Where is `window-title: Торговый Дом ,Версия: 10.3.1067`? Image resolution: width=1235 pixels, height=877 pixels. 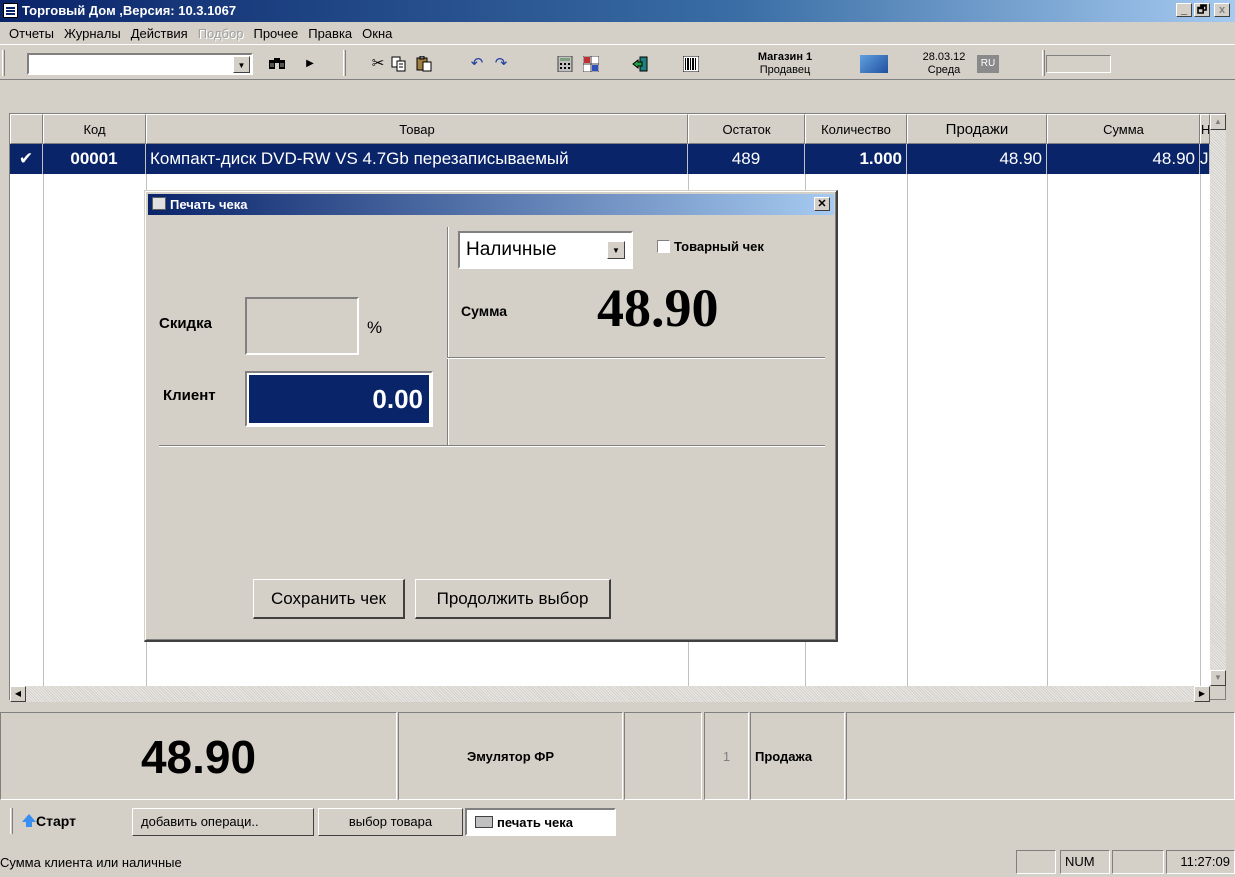
window-title: Торговый Дом ,Версия: 10.3.1067 is located at coordinates (129, 10).